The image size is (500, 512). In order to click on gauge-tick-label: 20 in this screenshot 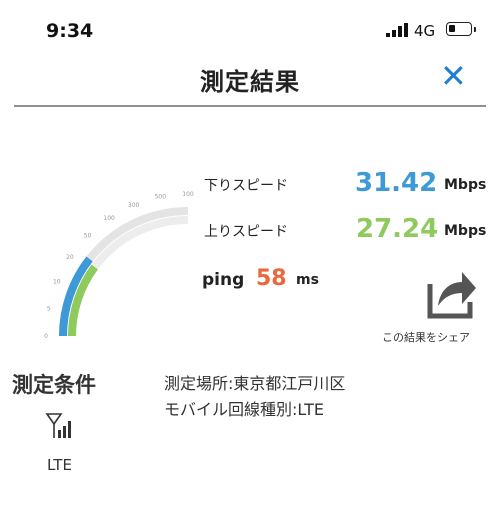, I will do `click(70, 257)`.